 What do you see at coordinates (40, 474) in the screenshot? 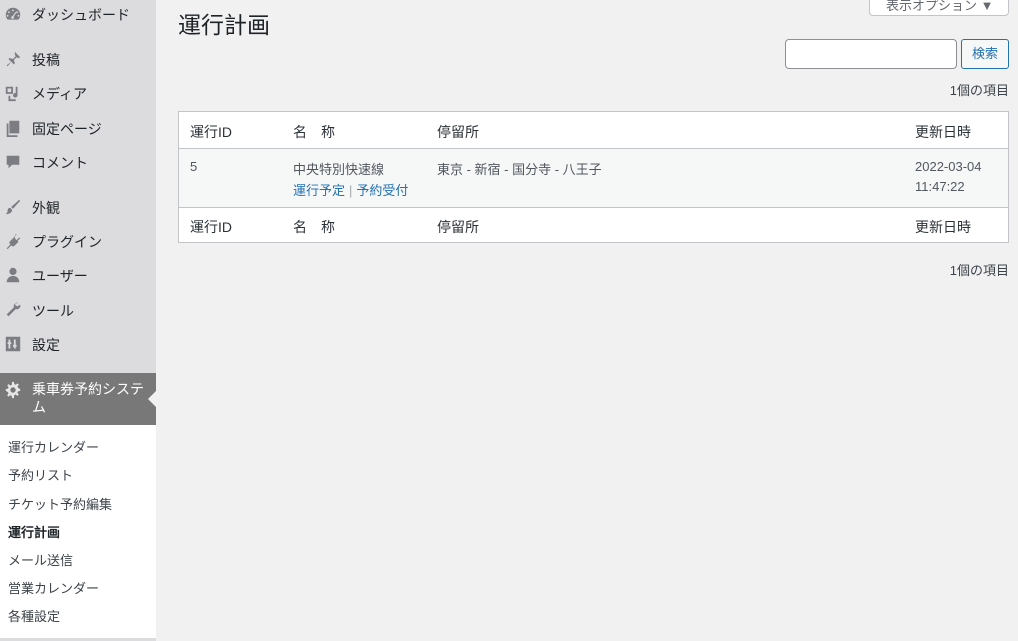
I see `submenu-item-reservation-list: 予約リスト` at bounding box center [40, 474].